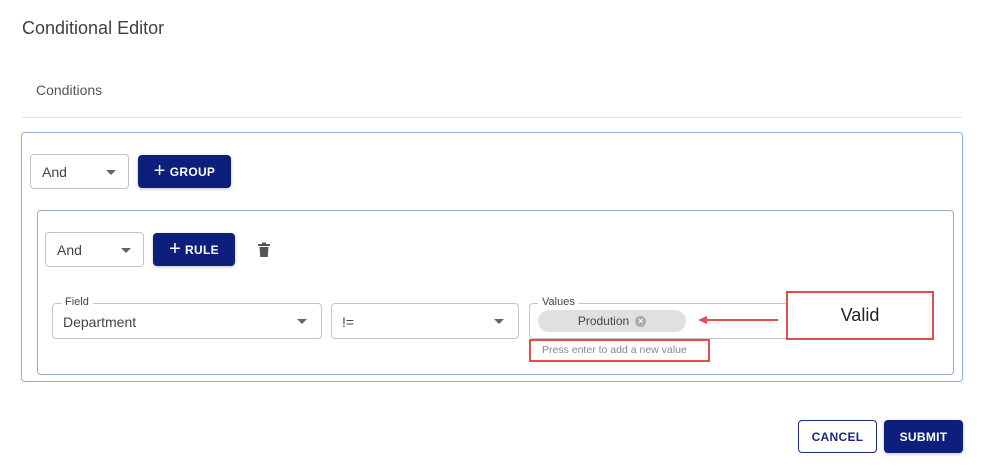  What do you see at coordinates (860, 315) in the screenshot?
I see `annotation-valid-label: Valid` at bounding box center [860, 315].